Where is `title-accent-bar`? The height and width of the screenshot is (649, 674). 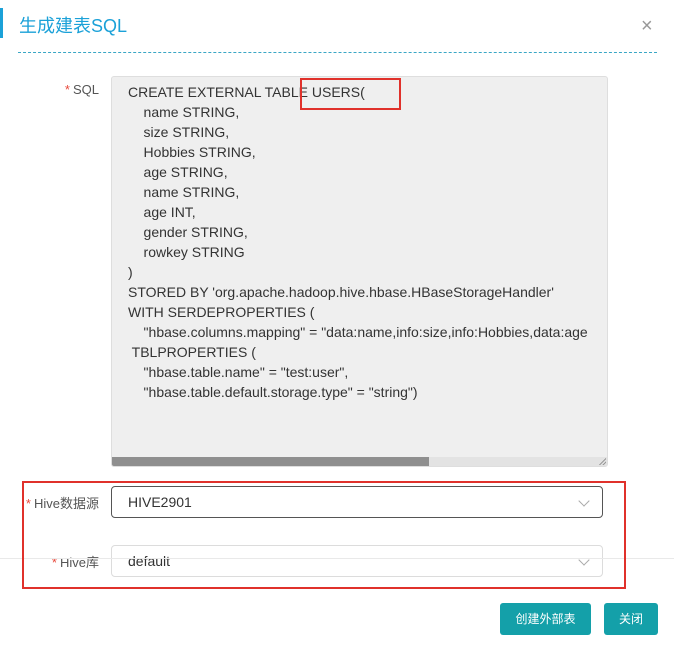 title-accent-bar is located at coordinates (1, 23).